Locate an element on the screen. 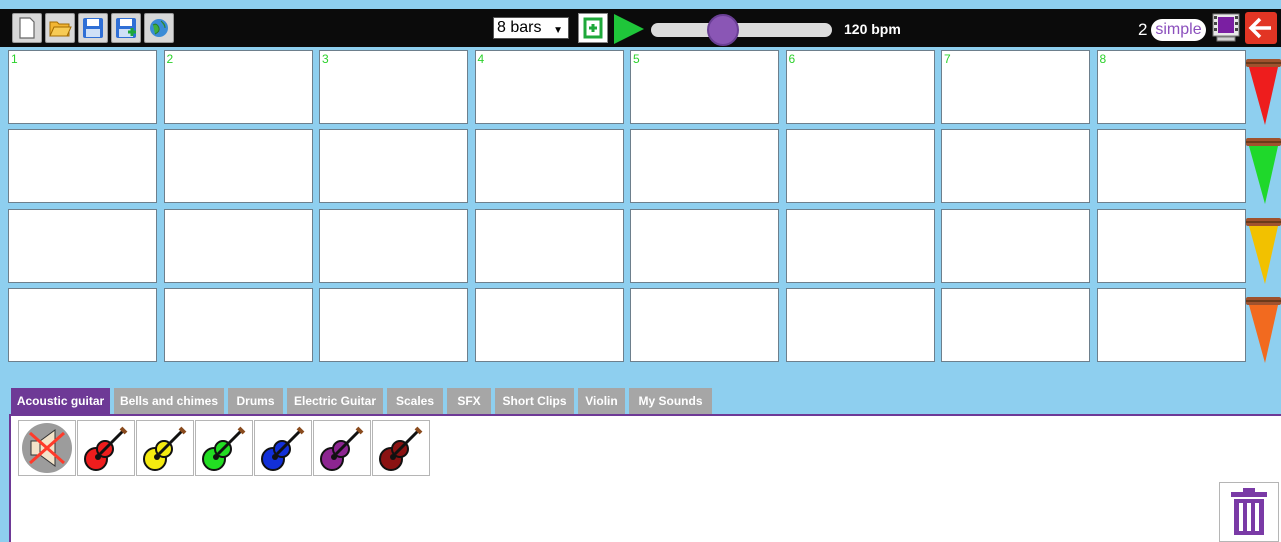 The image size is (1281, 542). save-button is located at coordinates (93, 28).